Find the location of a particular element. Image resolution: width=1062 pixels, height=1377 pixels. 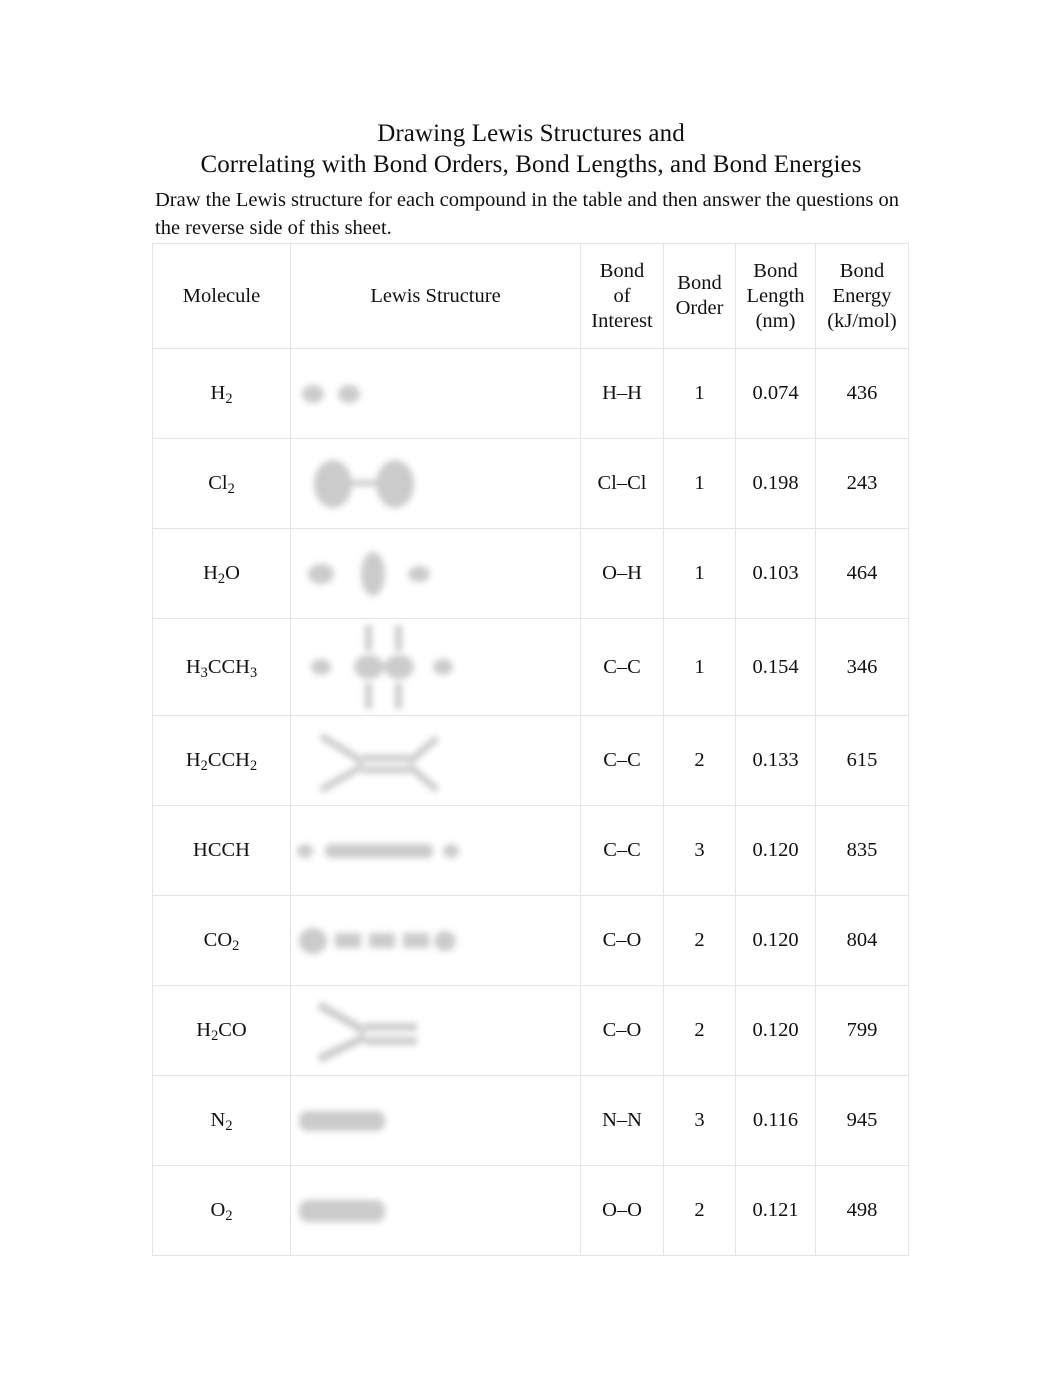

column-header-lewis-structure: Lewis Structure is located at coordinates (435, 296).